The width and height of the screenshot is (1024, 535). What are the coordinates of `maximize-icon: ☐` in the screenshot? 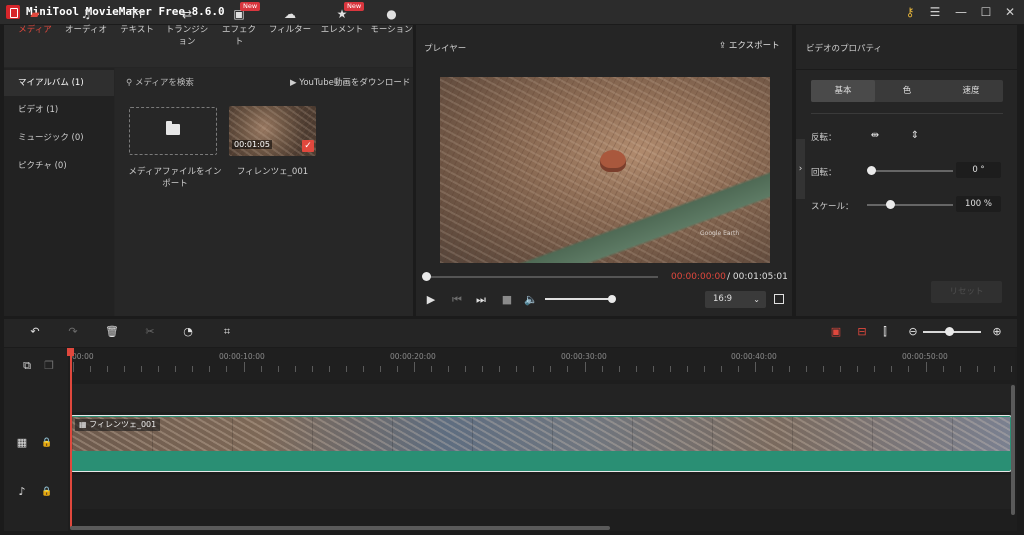 It's located at (986, 12).